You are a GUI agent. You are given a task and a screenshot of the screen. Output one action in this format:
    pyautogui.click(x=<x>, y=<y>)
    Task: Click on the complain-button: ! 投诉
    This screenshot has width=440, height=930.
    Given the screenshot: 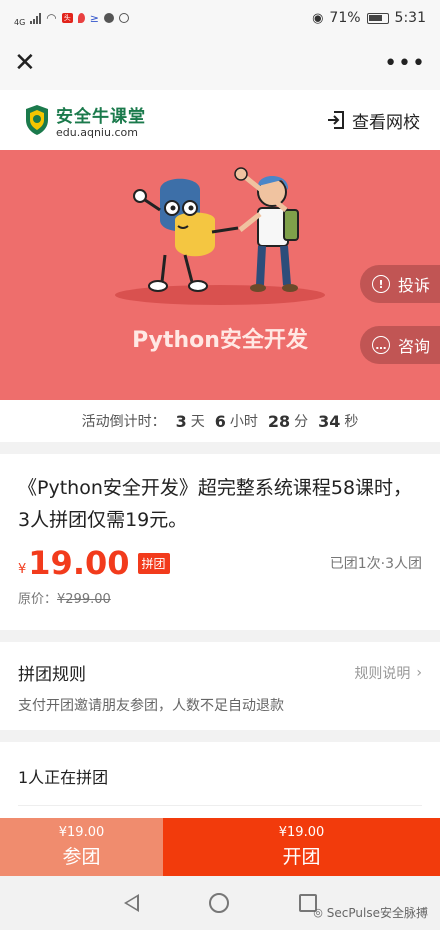 What is the action you would take?
    pyautogui.click(x=400, y=284)
    